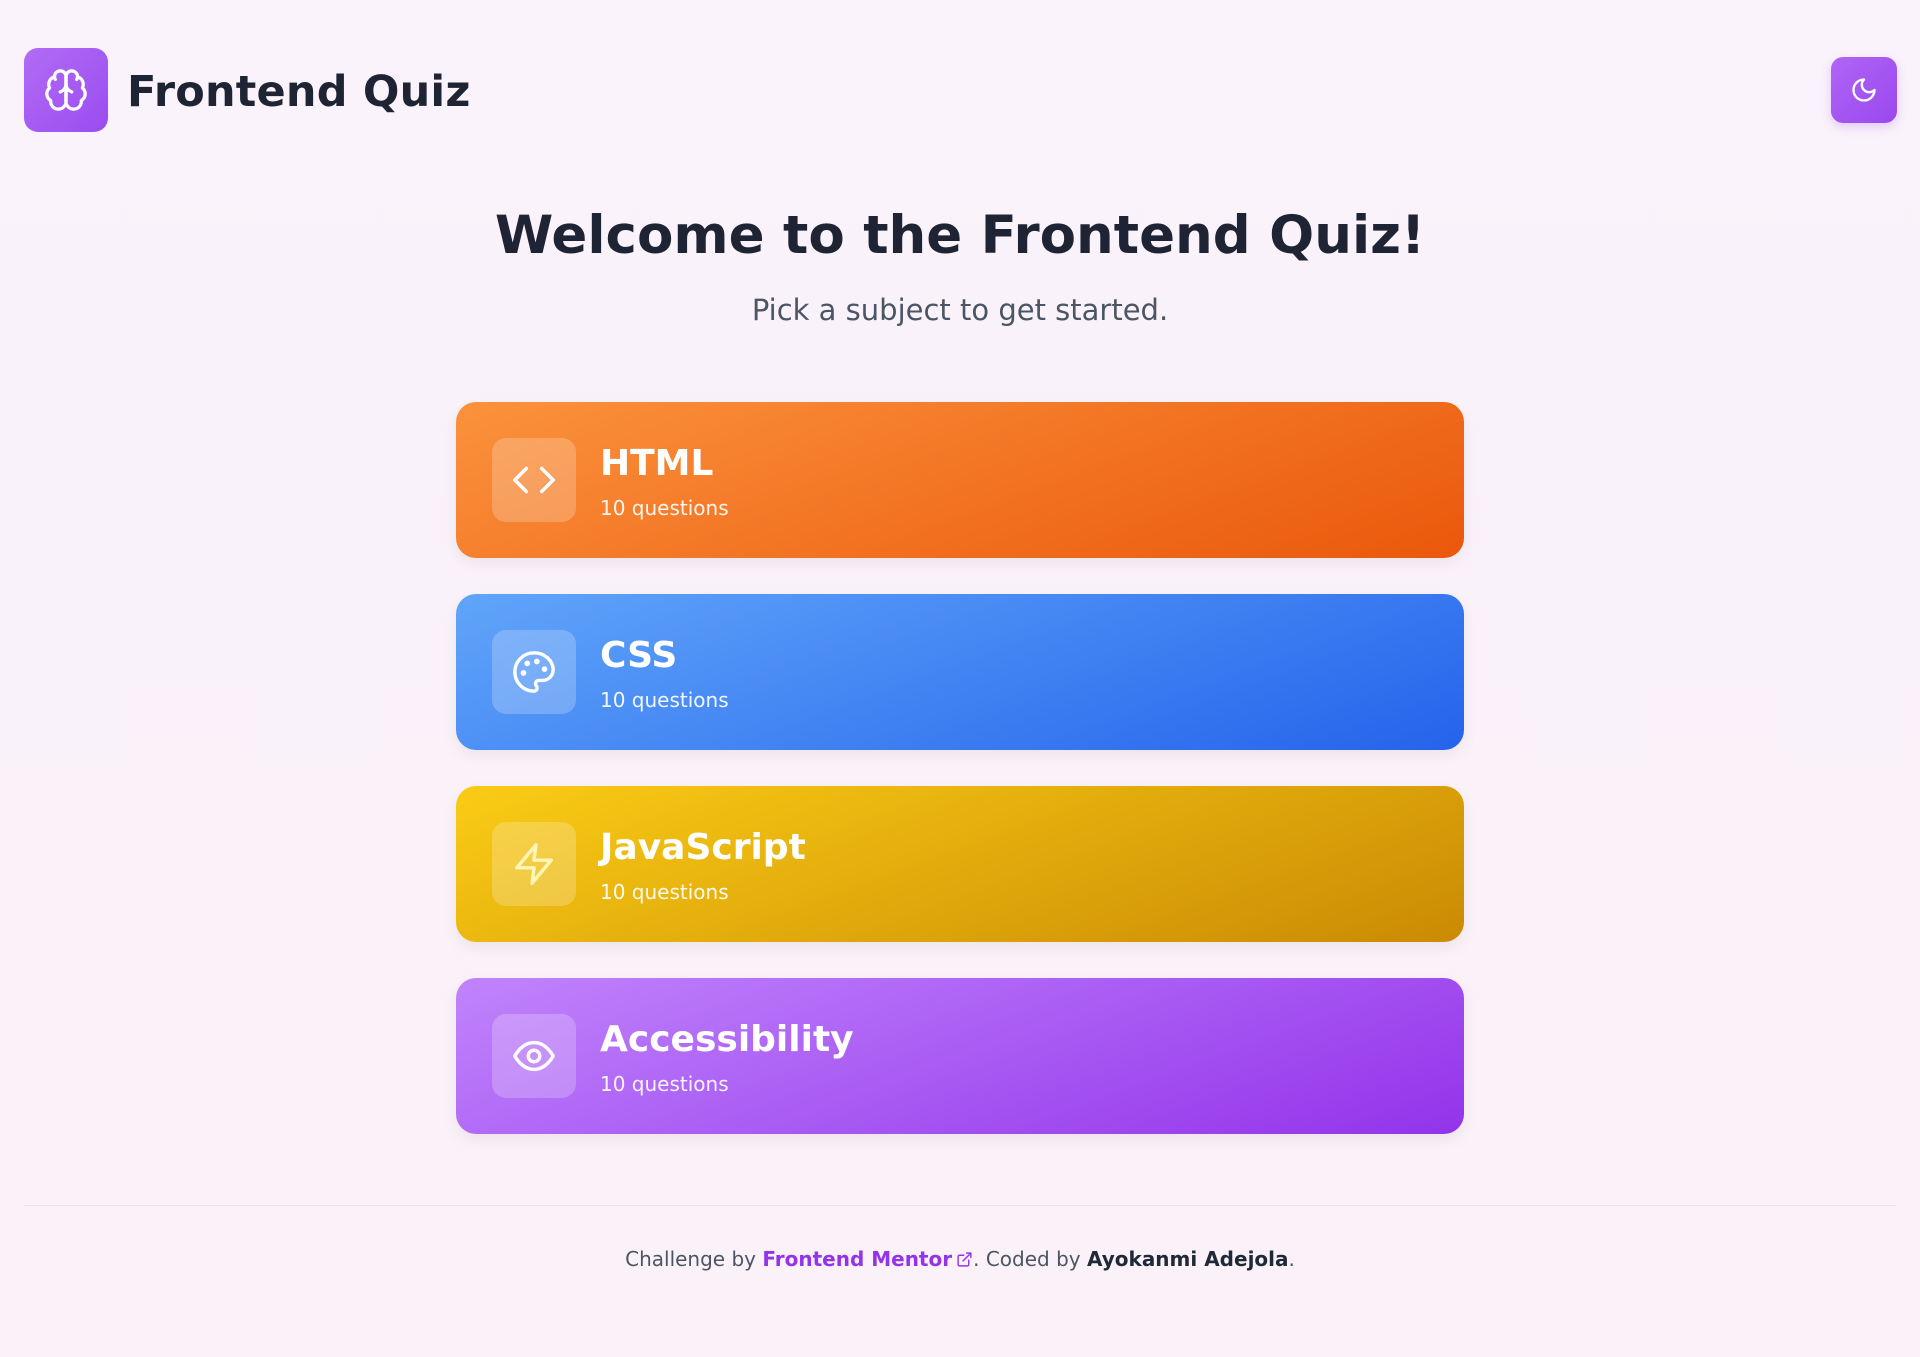  I want to click on frontend-mentor-link: Frontend Mentor, so click(867, 1259).